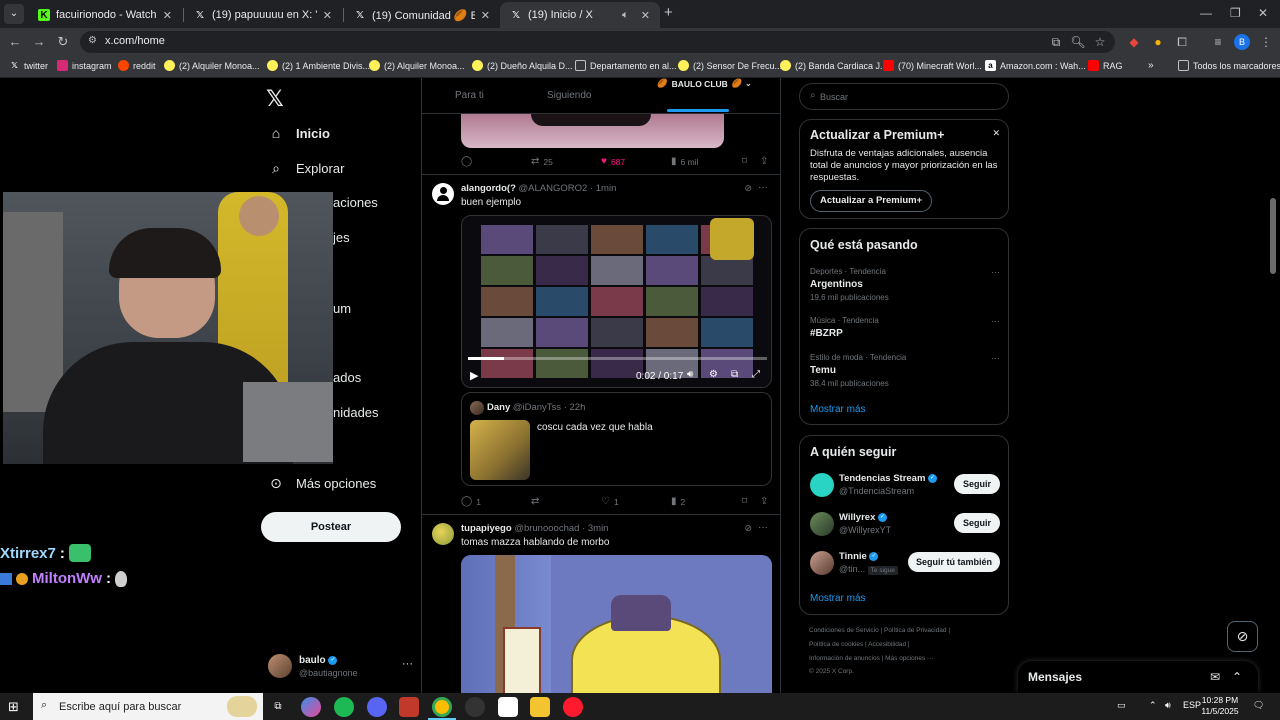 The width and height of the screenshot is (1280, 720). What do you see at coordinates (713, 374) in the screenshot?
I see `settings-icon: ⚙︎` at bounding box center [713, 374].